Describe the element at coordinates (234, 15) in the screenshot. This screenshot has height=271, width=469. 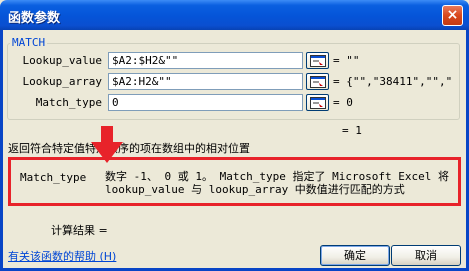
I see `title-bar: 函数参数 ×` at that location.